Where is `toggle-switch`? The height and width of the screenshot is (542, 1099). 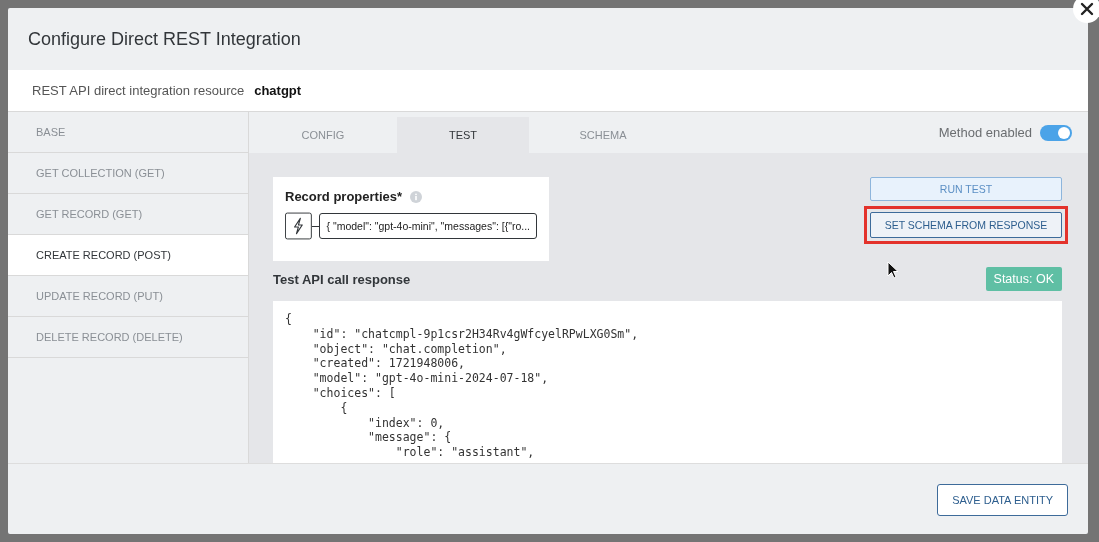 toggle-switch is located at coordinates (1056, 132).